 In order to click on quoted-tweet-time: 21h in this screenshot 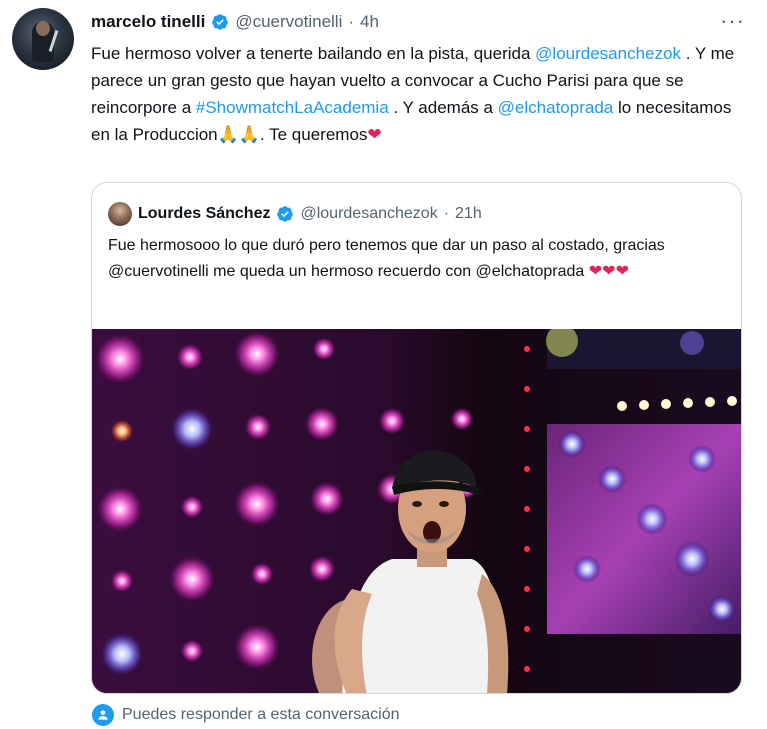, I will do `click(468, 213)`.